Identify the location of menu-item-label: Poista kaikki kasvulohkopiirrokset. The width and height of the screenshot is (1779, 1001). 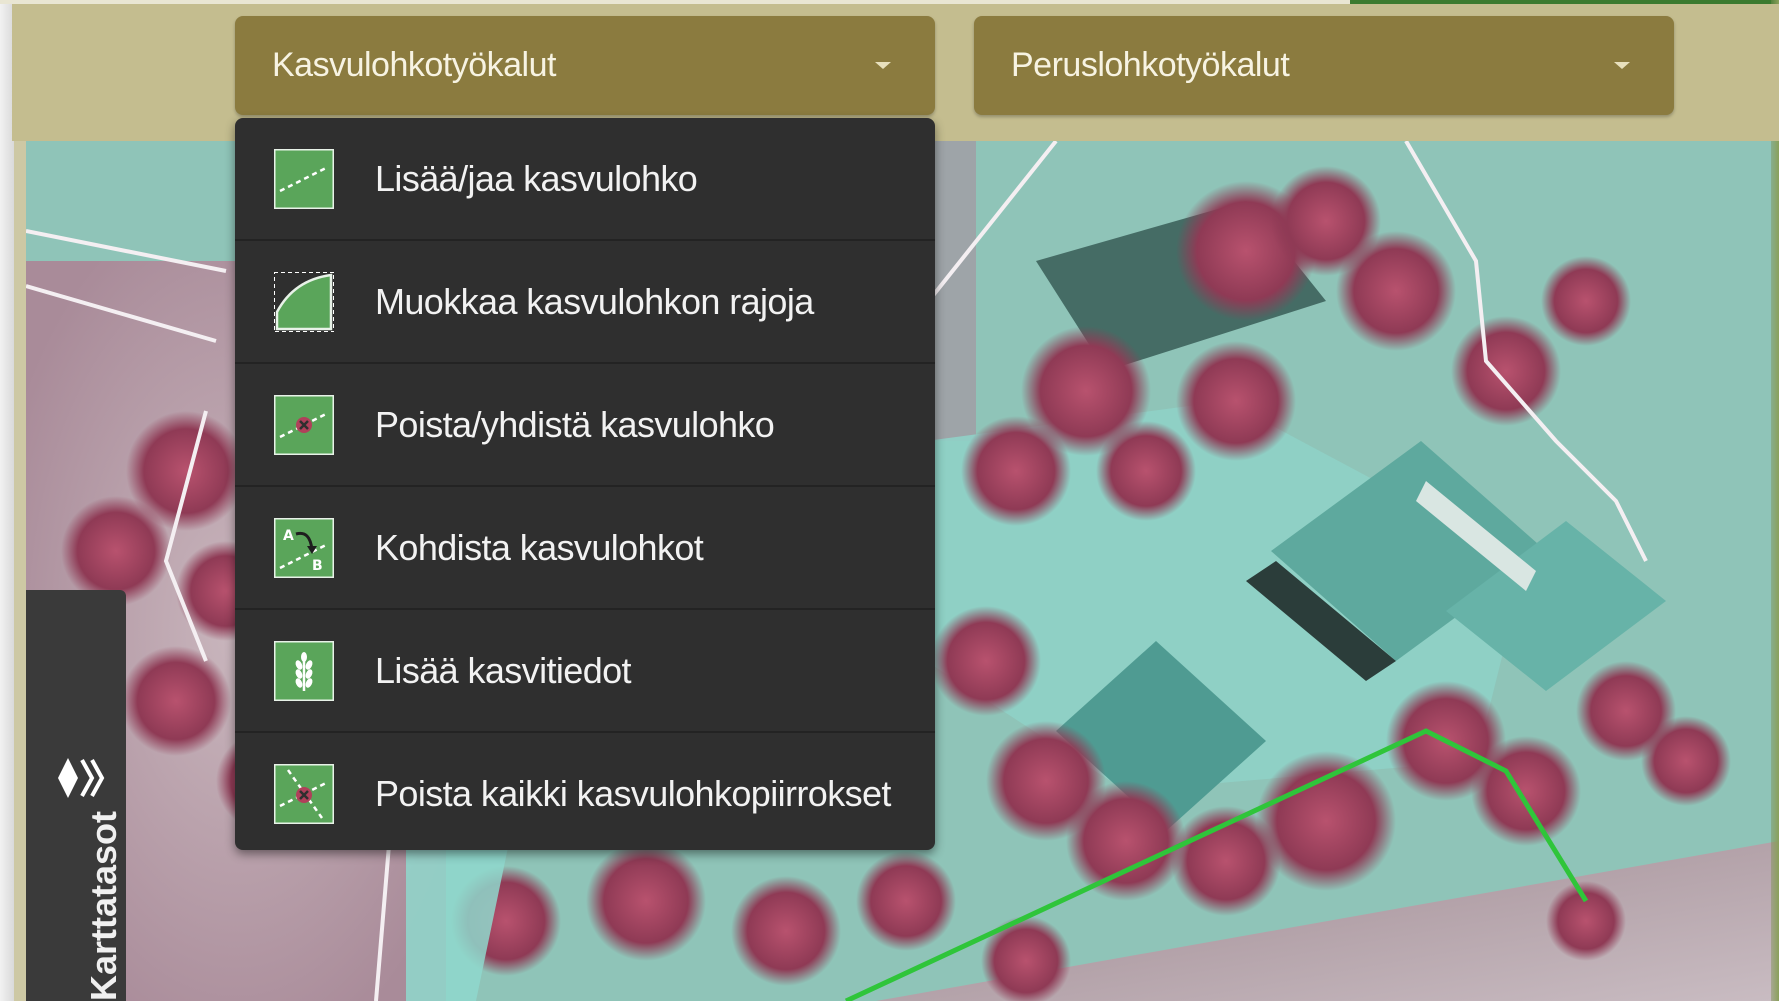
(633, 793).